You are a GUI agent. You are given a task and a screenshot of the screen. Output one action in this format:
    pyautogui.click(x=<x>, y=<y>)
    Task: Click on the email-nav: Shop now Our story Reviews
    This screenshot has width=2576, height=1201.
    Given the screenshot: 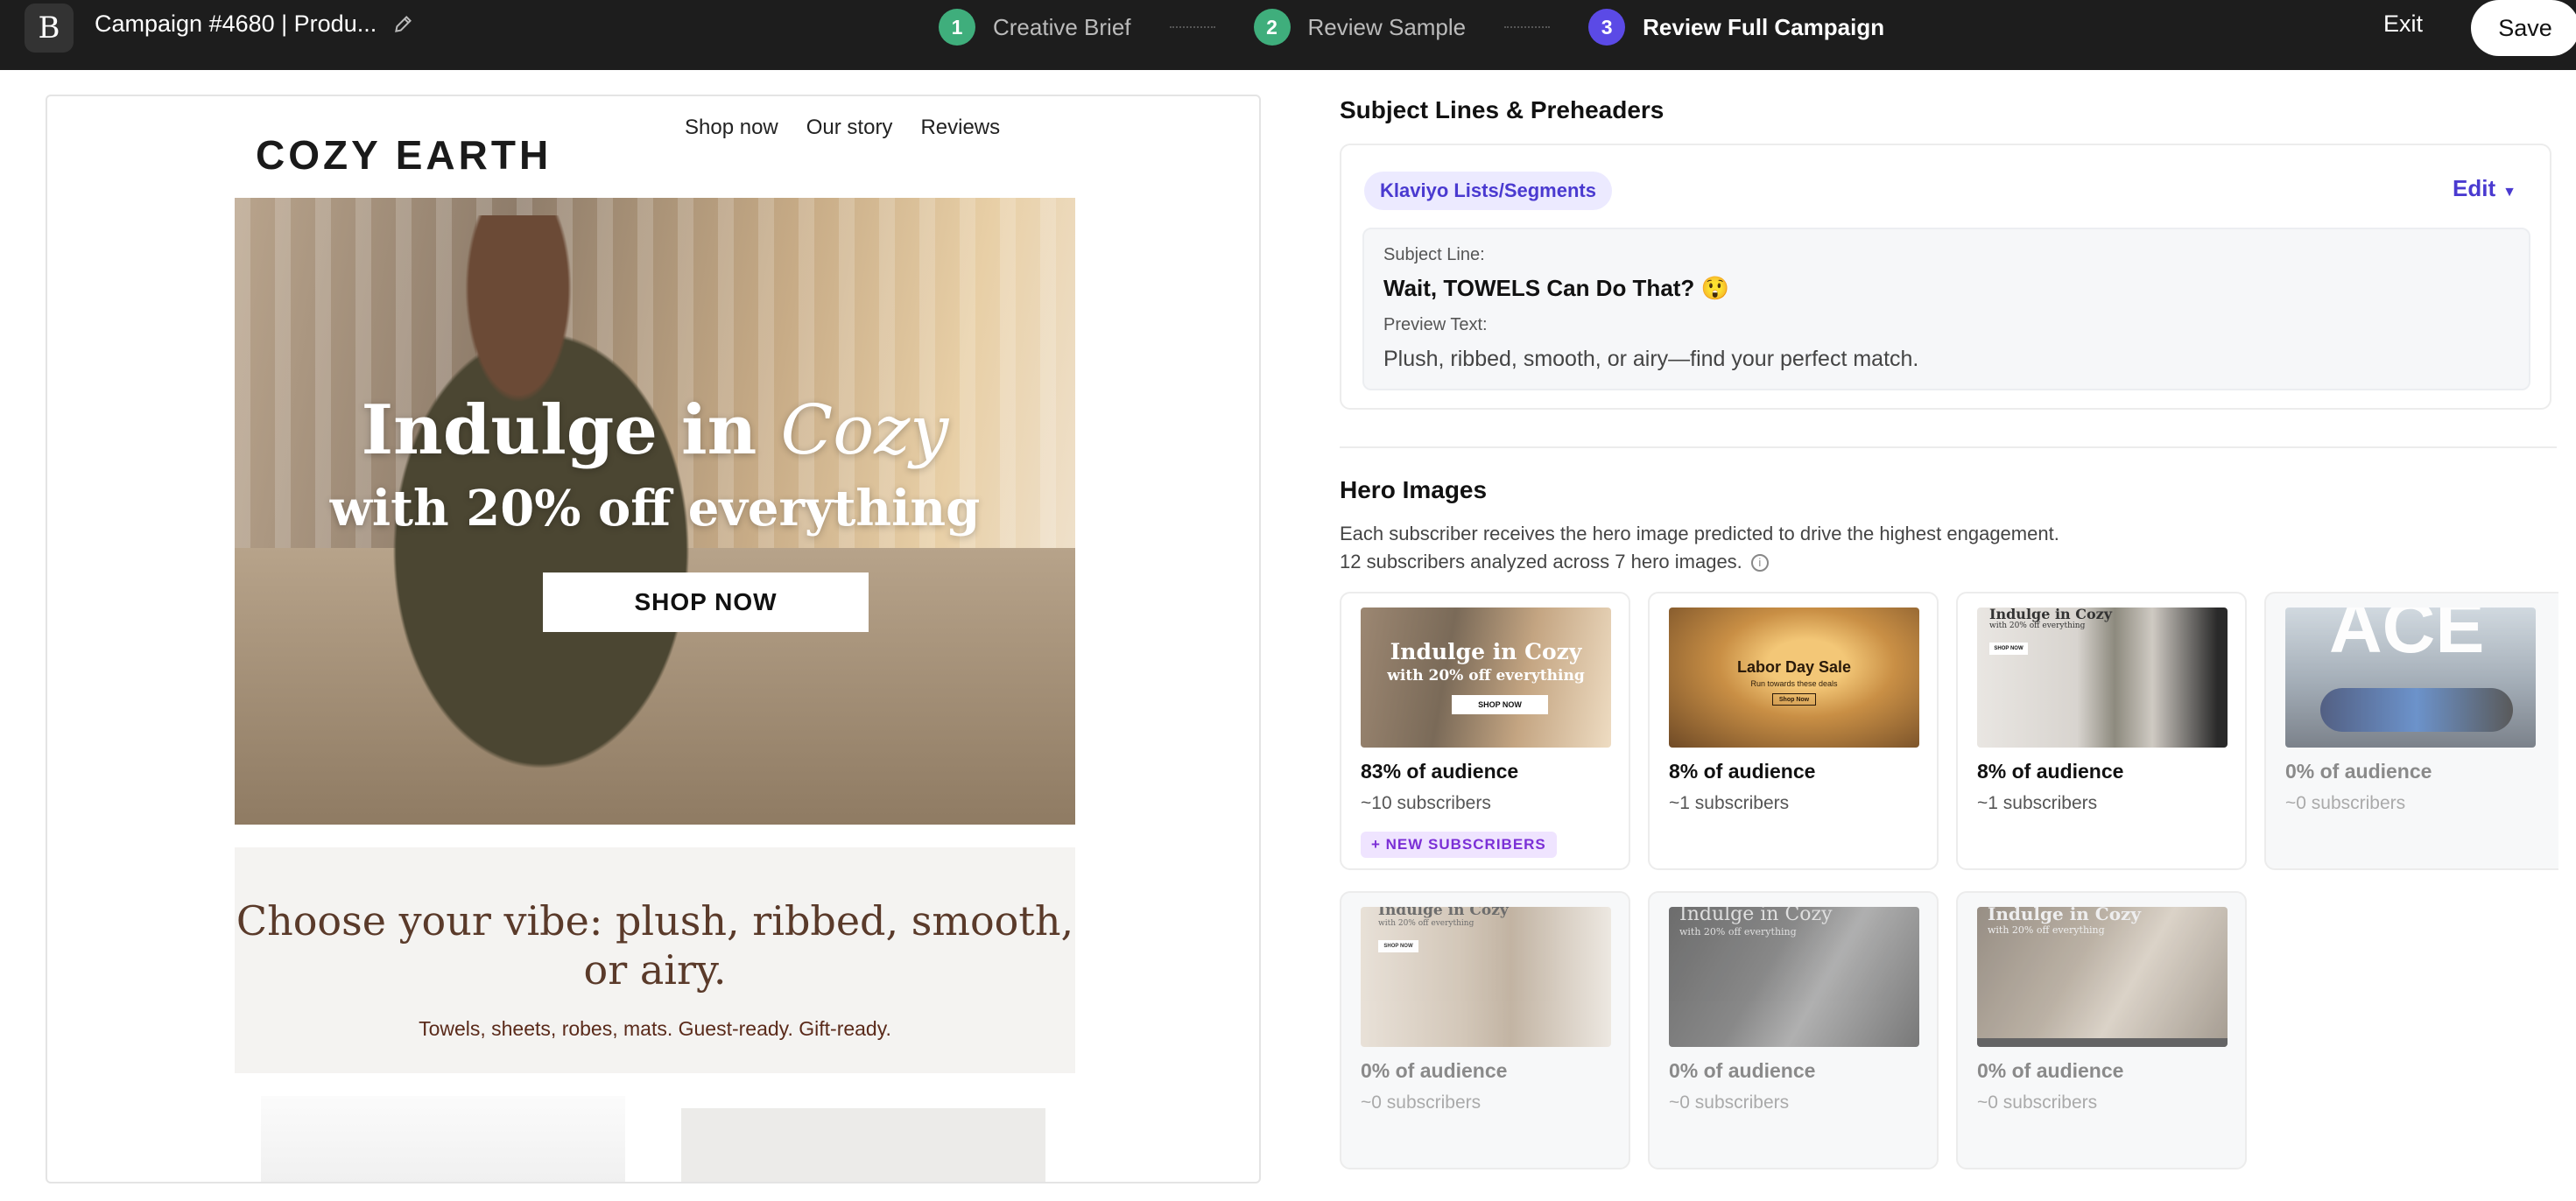 What is the action you would take?
    pyautogui.click(x=842, y=128)
    